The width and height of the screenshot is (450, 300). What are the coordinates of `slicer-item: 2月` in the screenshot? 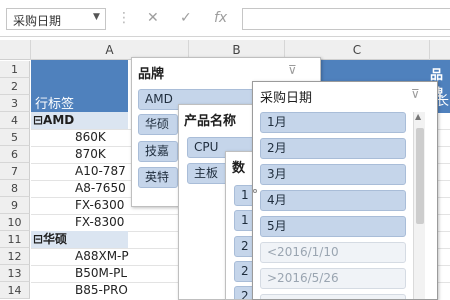 It's located at (333, 148).